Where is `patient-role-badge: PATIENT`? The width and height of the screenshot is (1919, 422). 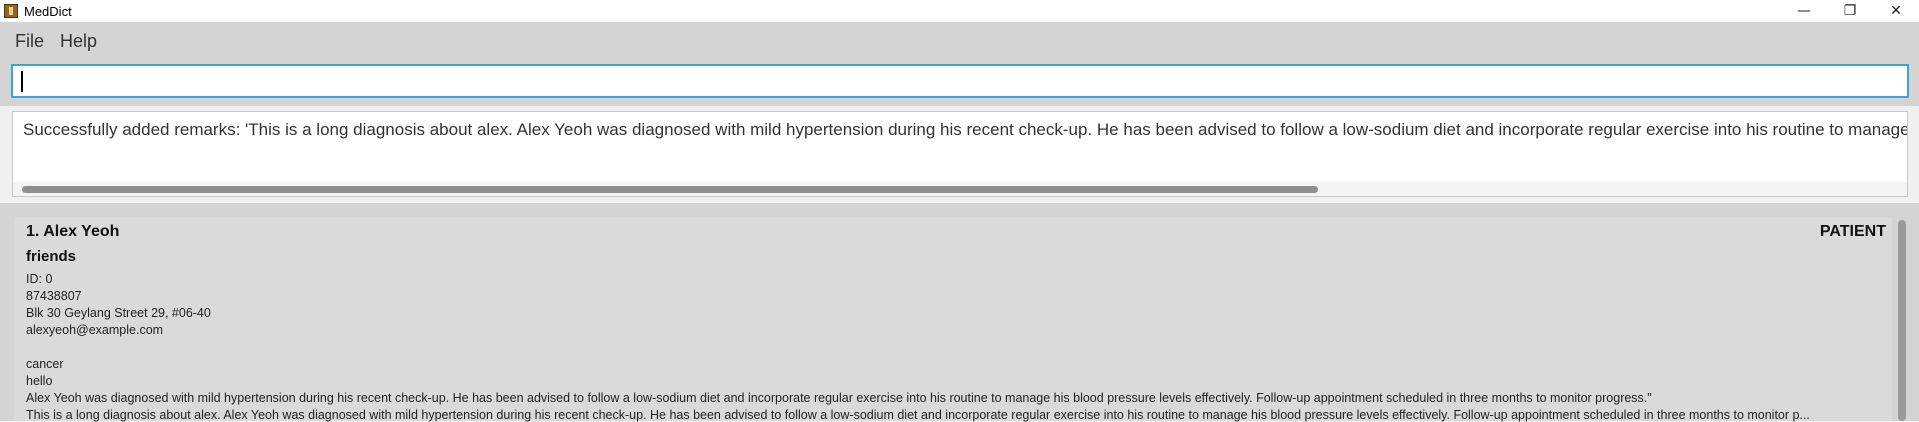
patient-role-badge: PATIENT is located at coordinates (1852, 231).